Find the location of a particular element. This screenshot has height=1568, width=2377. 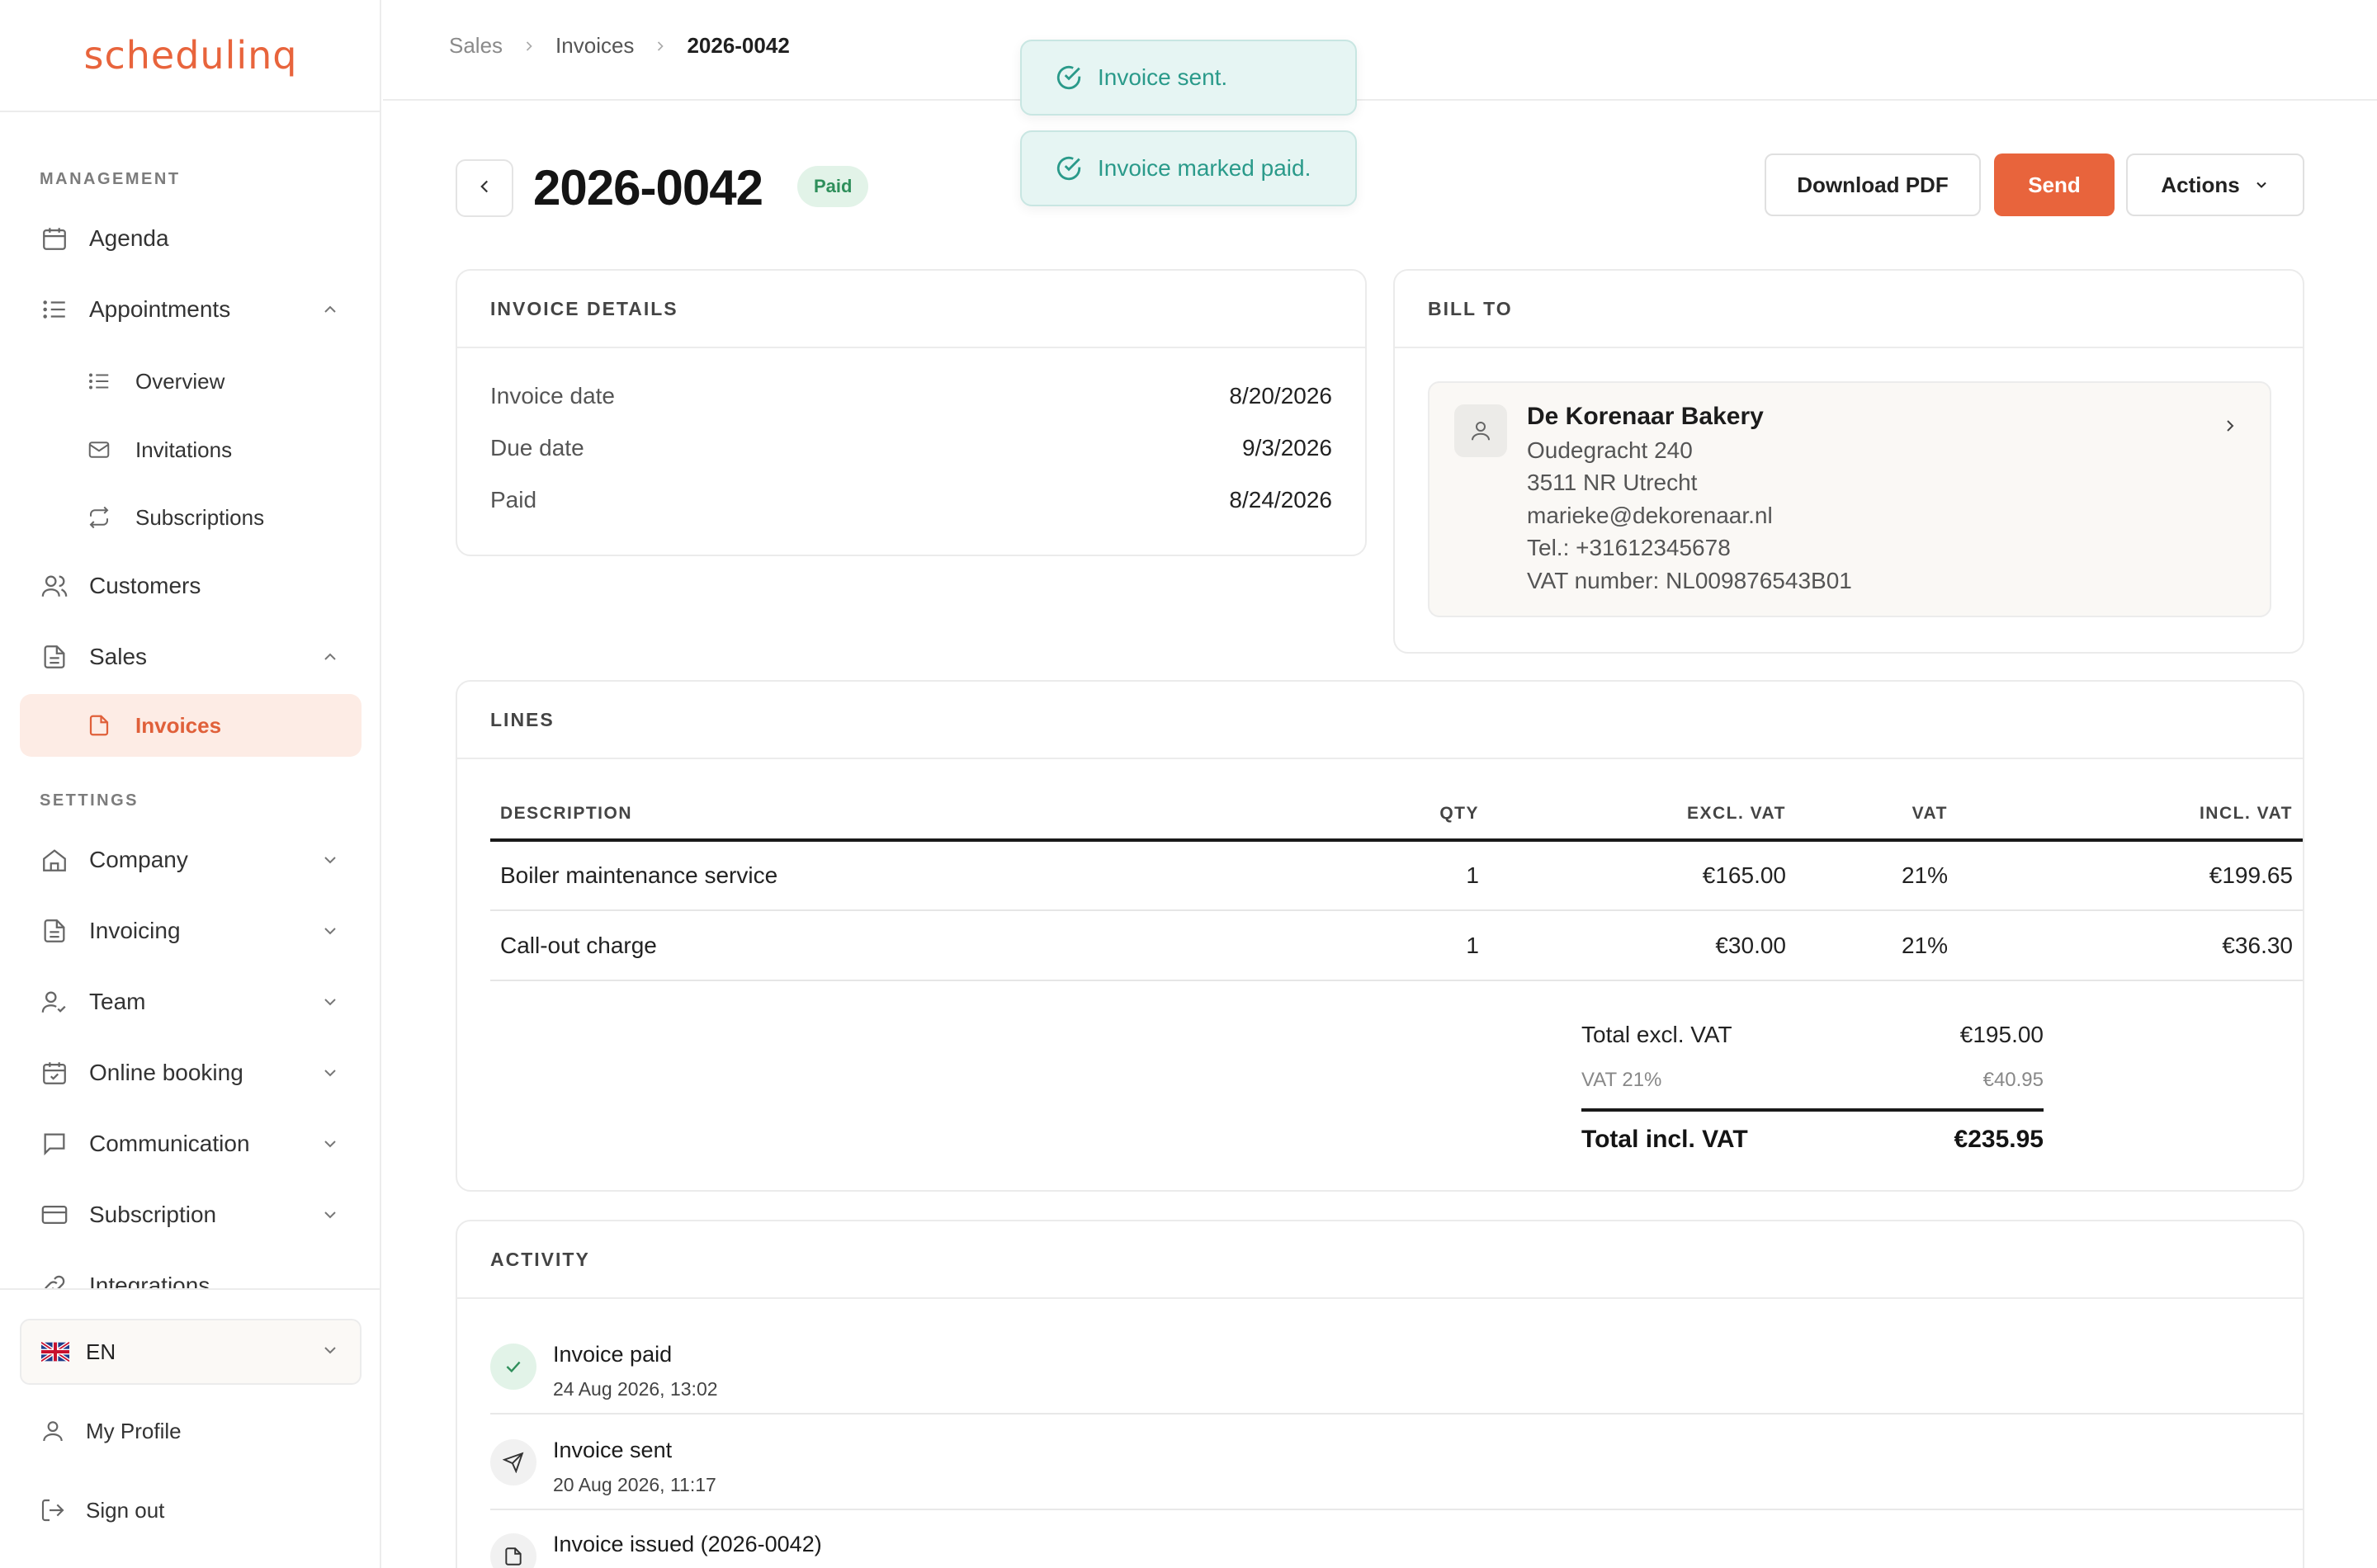

users-icon is located at coordinates (54, 586).